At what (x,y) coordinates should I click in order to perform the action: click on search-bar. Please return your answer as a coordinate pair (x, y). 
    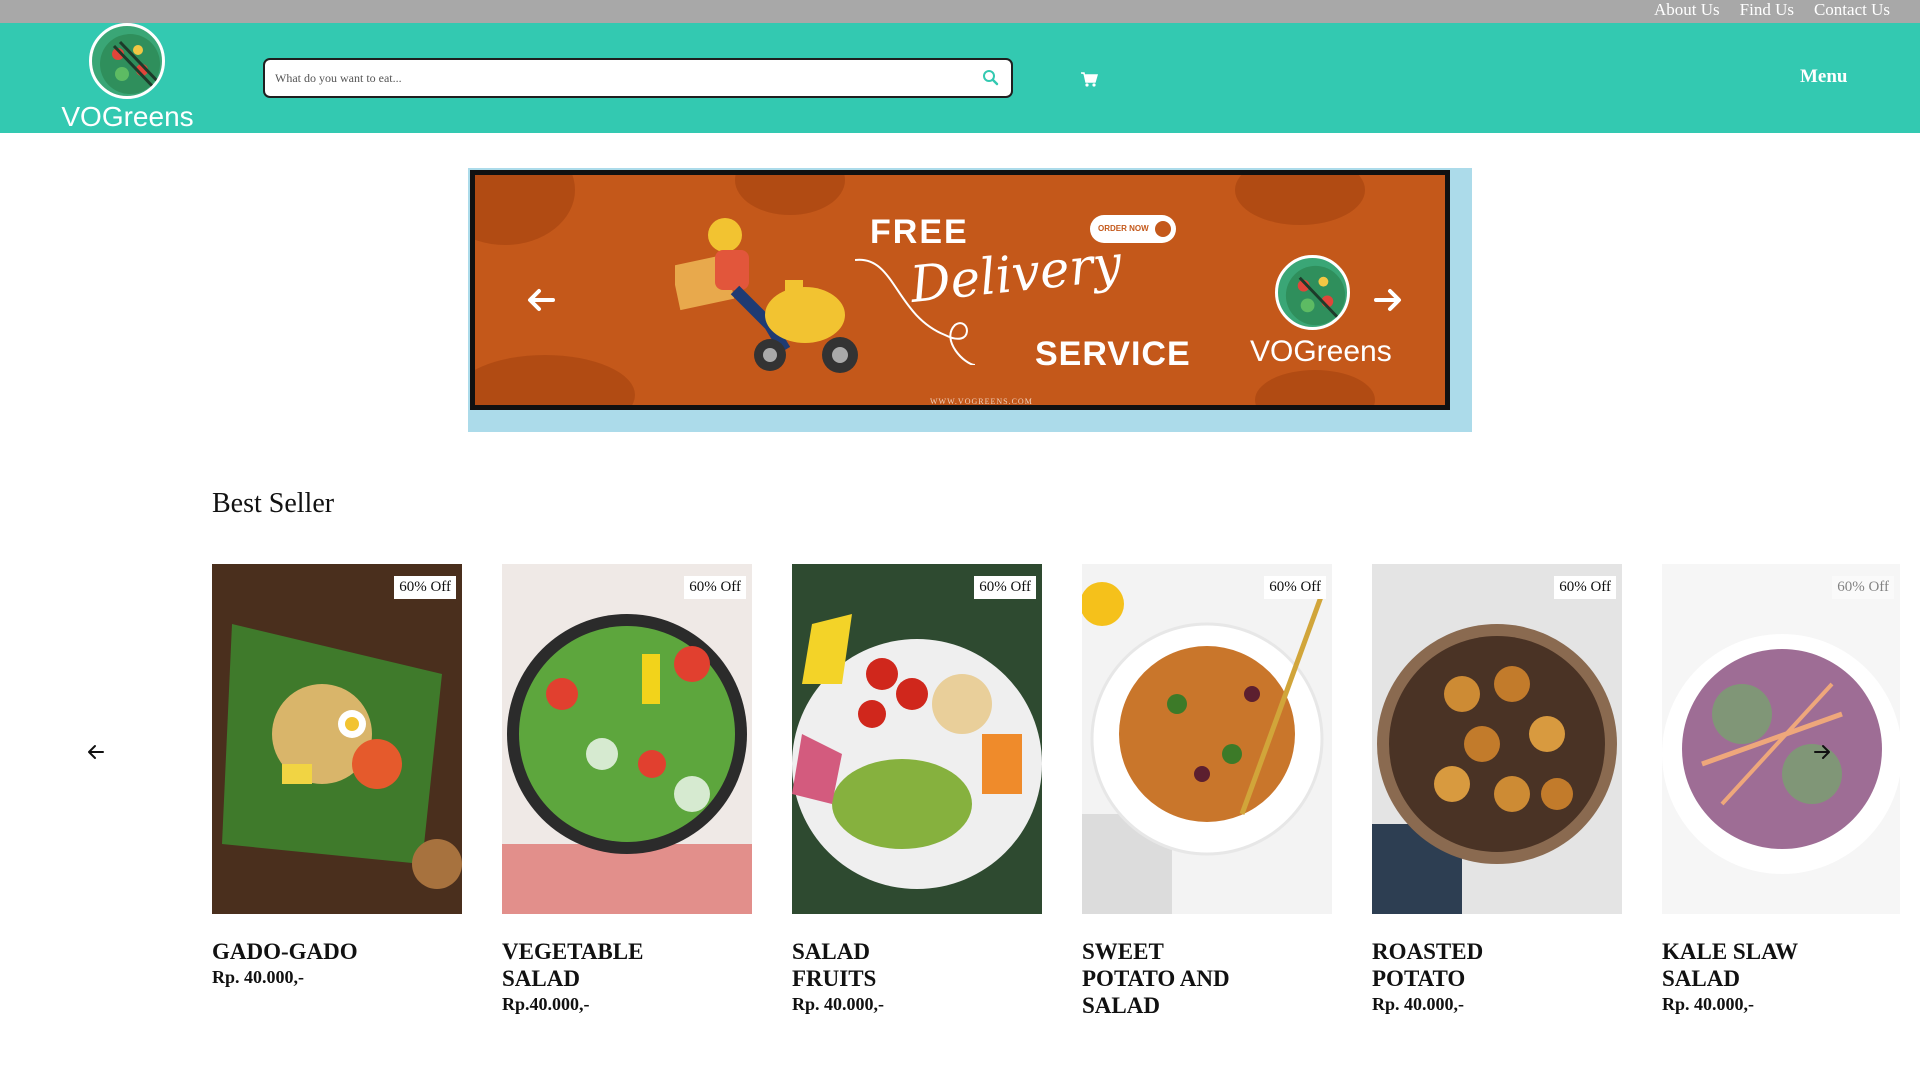
    Looking at the image, I should click on (638, 78).